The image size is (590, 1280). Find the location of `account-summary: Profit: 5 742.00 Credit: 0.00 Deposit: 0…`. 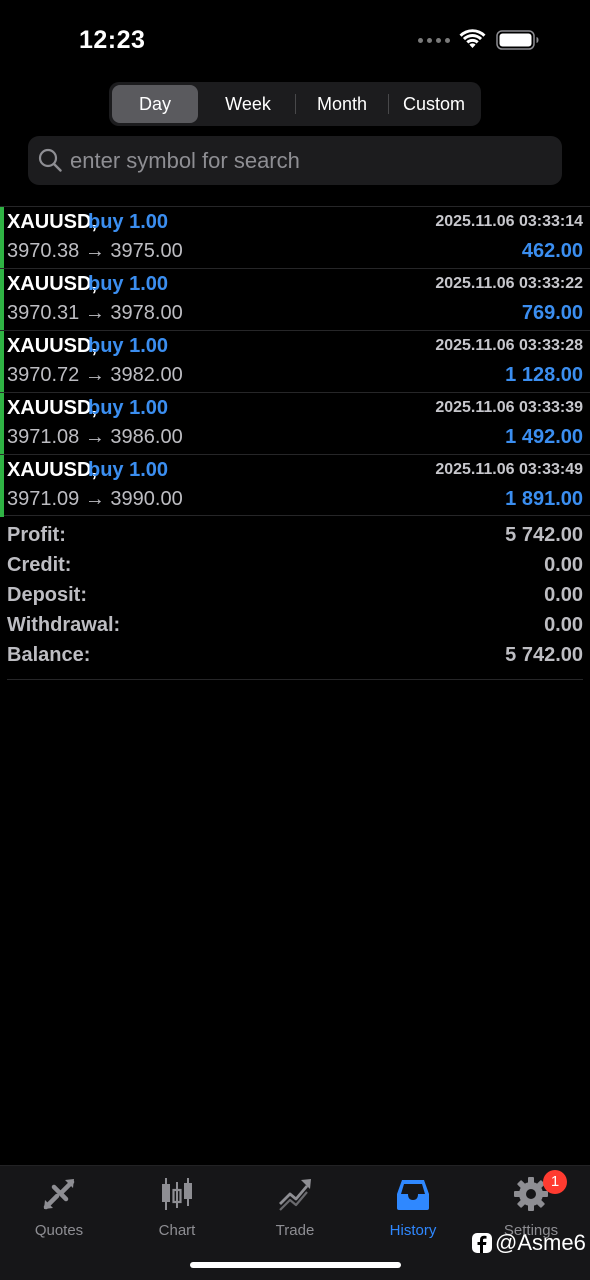

account-summary: Profit: 5 742.00 Credit: 0.00 Deposit: 0… is located at coordinates (295, 597).